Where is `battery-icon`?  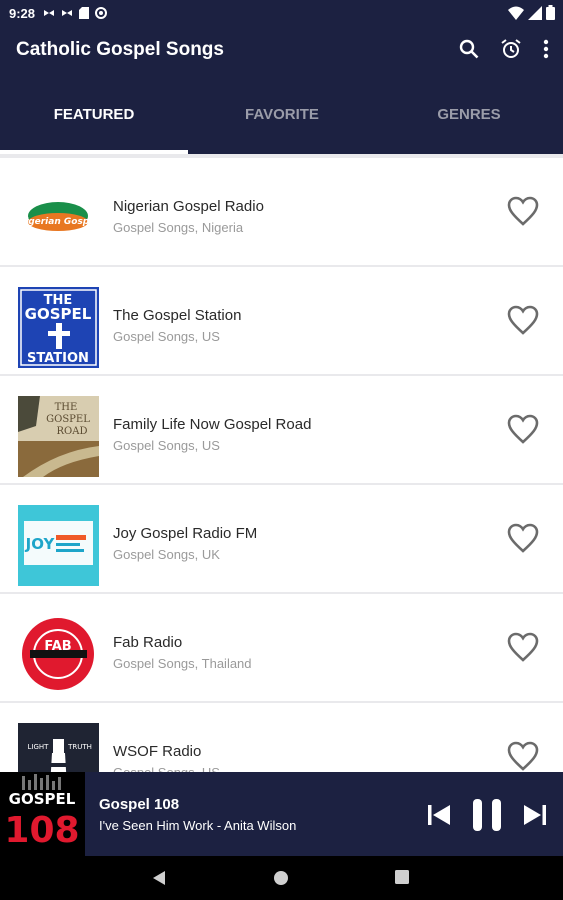
battery-icon is located at coordinates (550, 12).